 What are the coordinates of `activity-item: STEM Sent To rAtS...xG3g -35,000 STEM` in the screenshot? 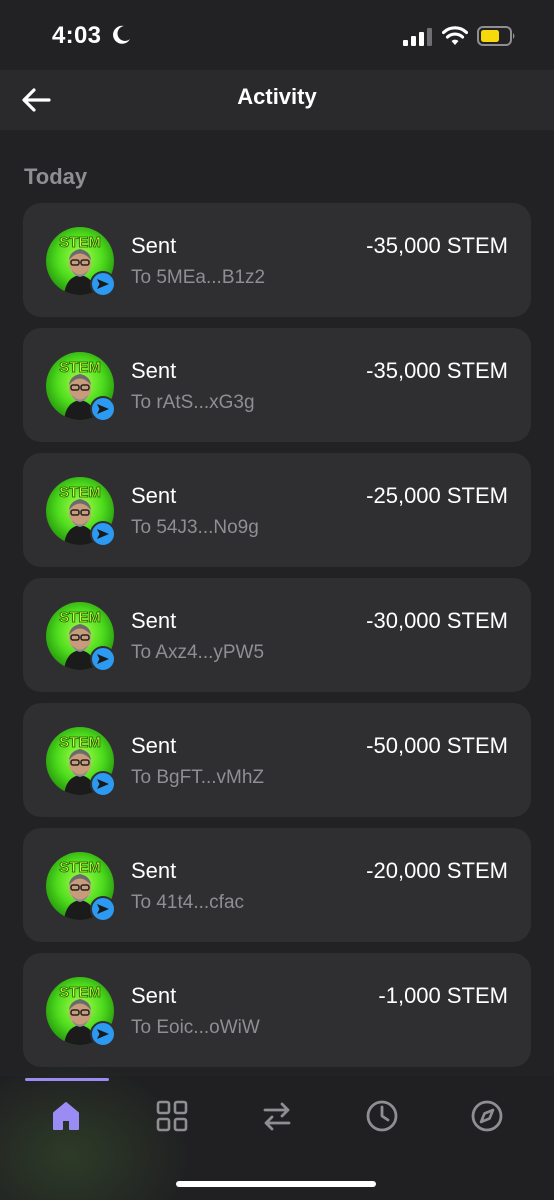 It's located at (277, 385).